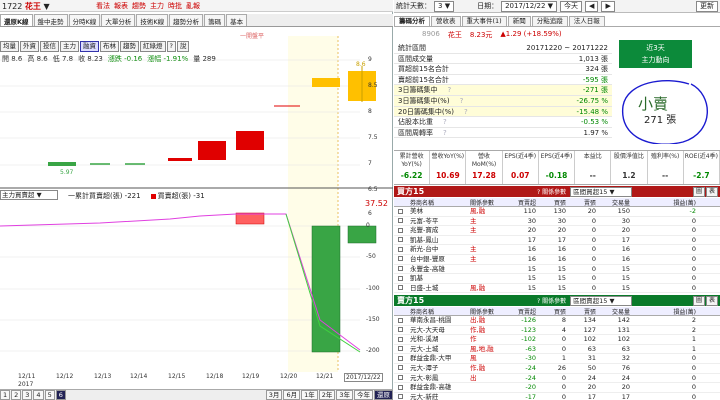 The height and width of the screenshot is (400, 720). What do you see at coordinates (557, 222) in the screenshot?
I see `table-row: 元富-苓平主 30 30 0 30 0` at bounding box center [557, 222].